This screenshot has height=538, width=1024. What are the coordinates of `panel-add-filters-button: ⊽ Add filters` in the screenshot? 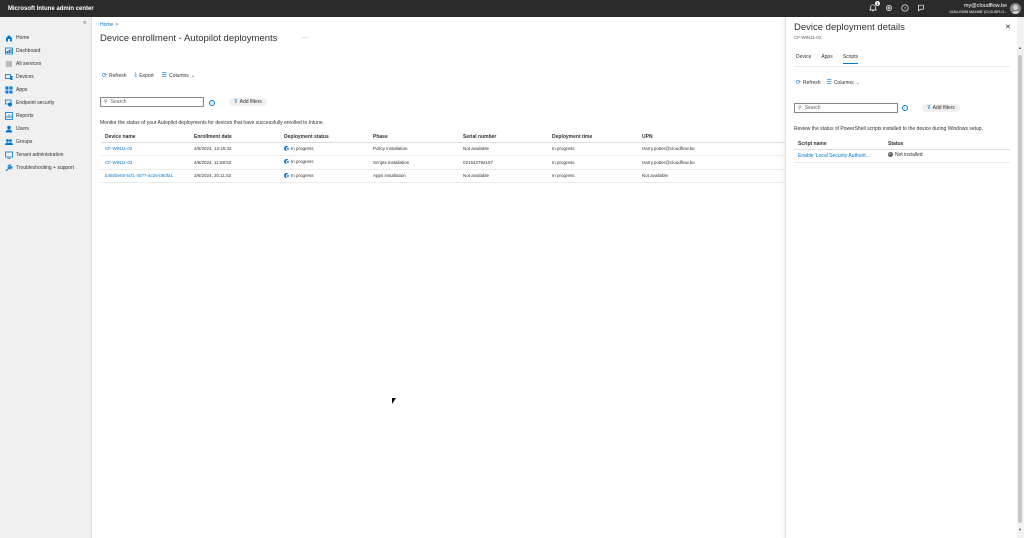 It's located at (941, 108).